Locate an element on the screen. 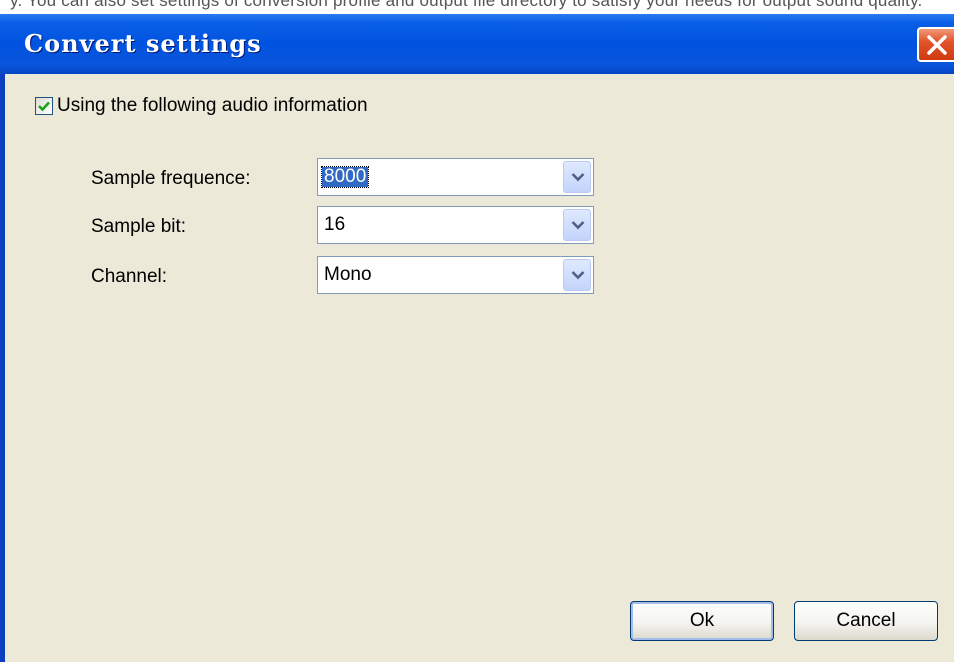 This screenshot has width=954, height=662. use-audio-info-checkbox is located at coordinates (44, 106).